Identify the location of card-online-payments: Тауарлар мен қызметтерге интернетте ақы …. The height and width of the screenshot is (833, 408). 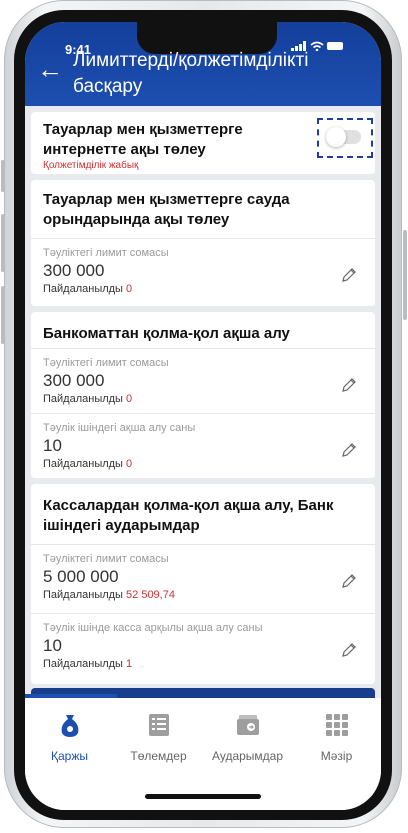
(203, 143).